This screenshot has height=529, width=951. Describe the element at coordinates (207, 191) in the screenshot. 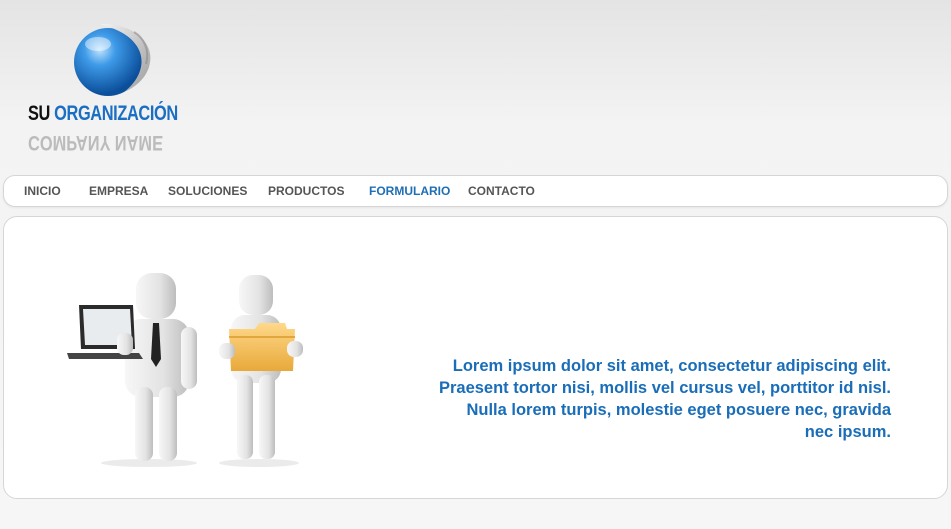

I see `nav-item-soluciones: SOLUCIONES` at that location.